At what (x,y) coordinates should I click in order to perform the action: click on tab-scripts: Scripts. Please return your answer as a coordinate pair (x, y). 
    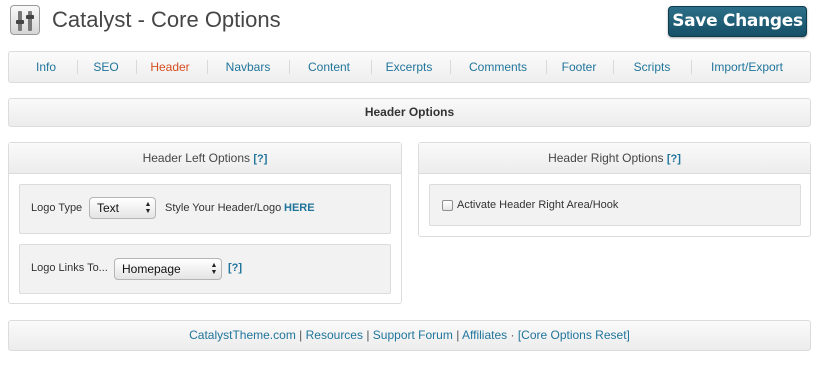
    Looking at the image, I should click on (652, 67).